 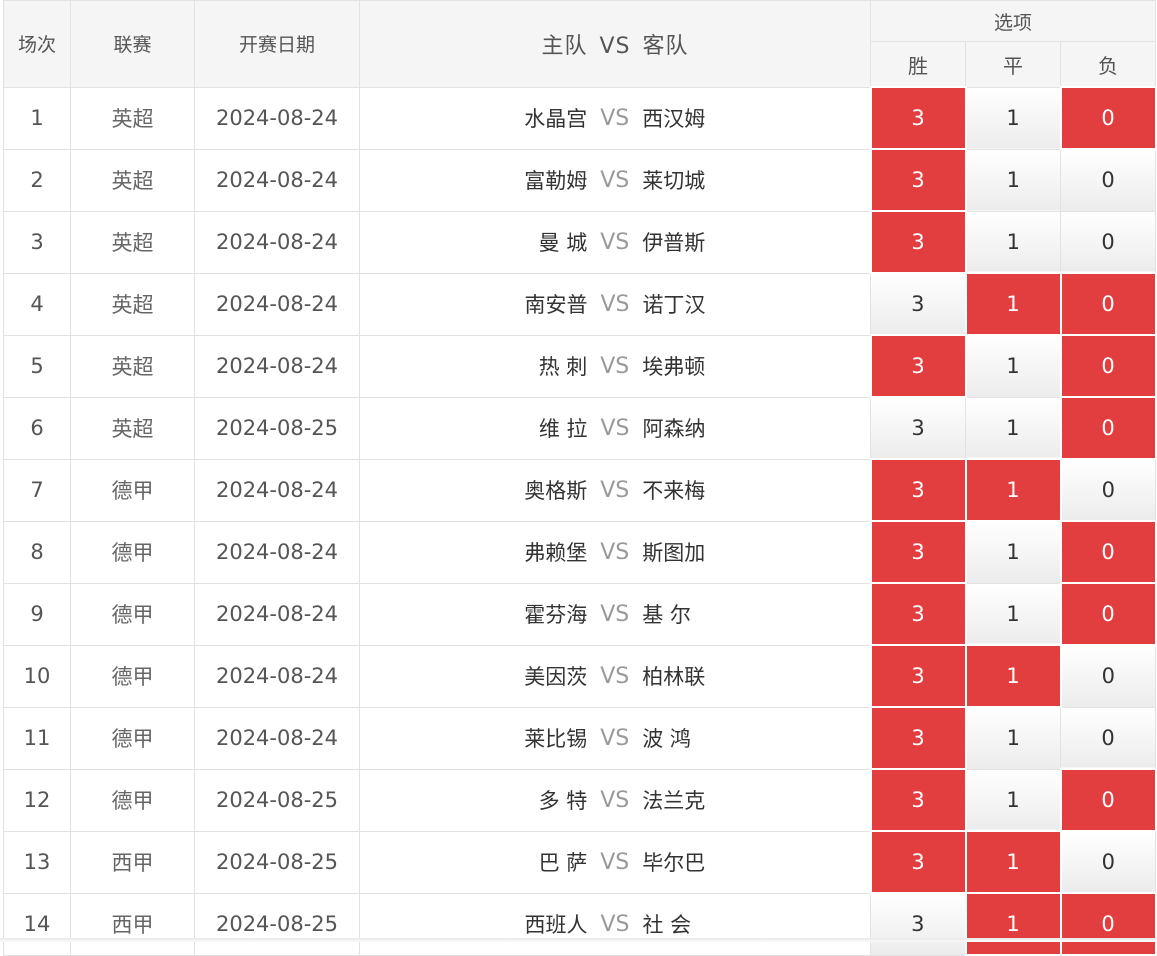 What do you see at coordinates (556, 553) in the screenshot?
I see `home-team: 弗赖堡` at bounding box center [556, 553].